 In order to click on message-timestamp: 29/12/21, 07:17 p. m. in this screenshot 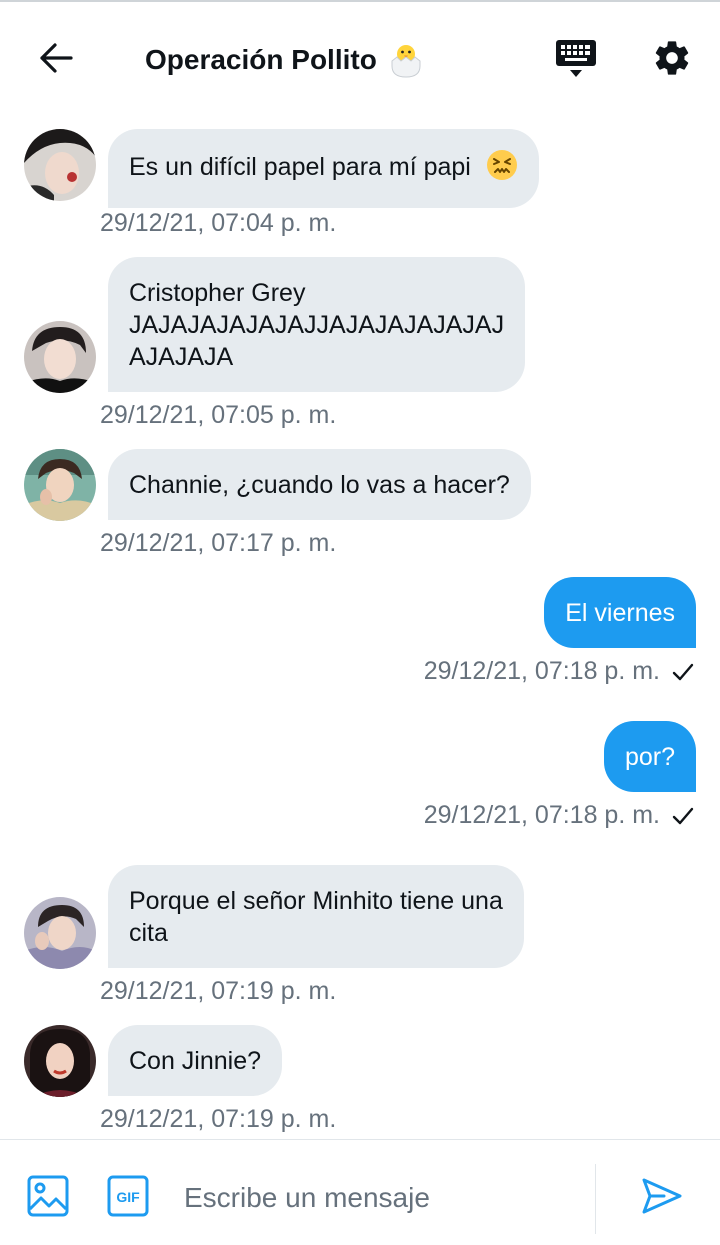, I will do `click(218, 543)`.